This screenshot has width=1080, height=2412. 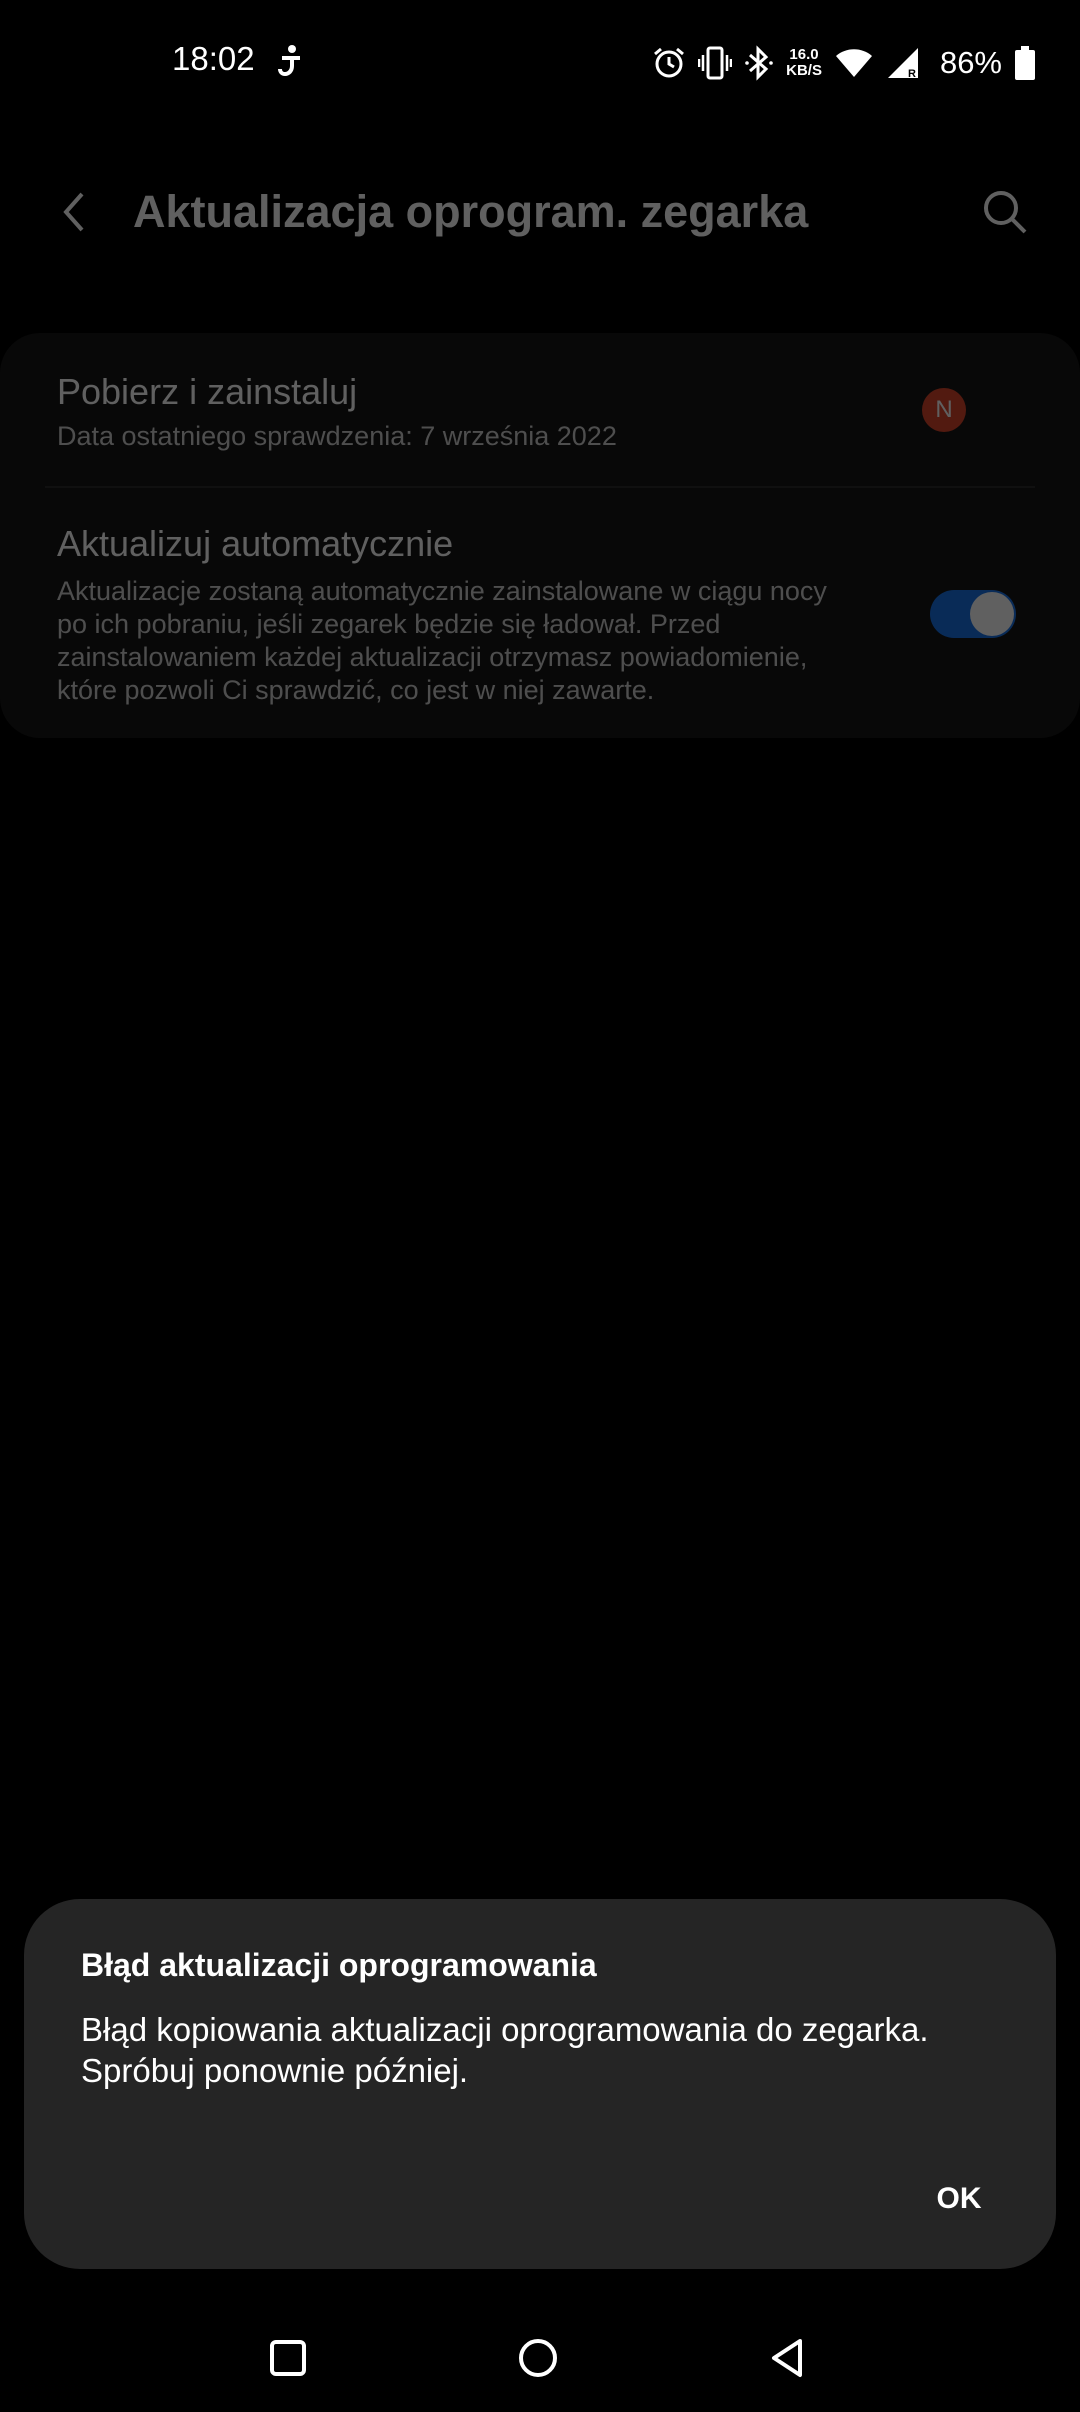 I want to click on back-triangle-icon, so click(x=787, y=2358).